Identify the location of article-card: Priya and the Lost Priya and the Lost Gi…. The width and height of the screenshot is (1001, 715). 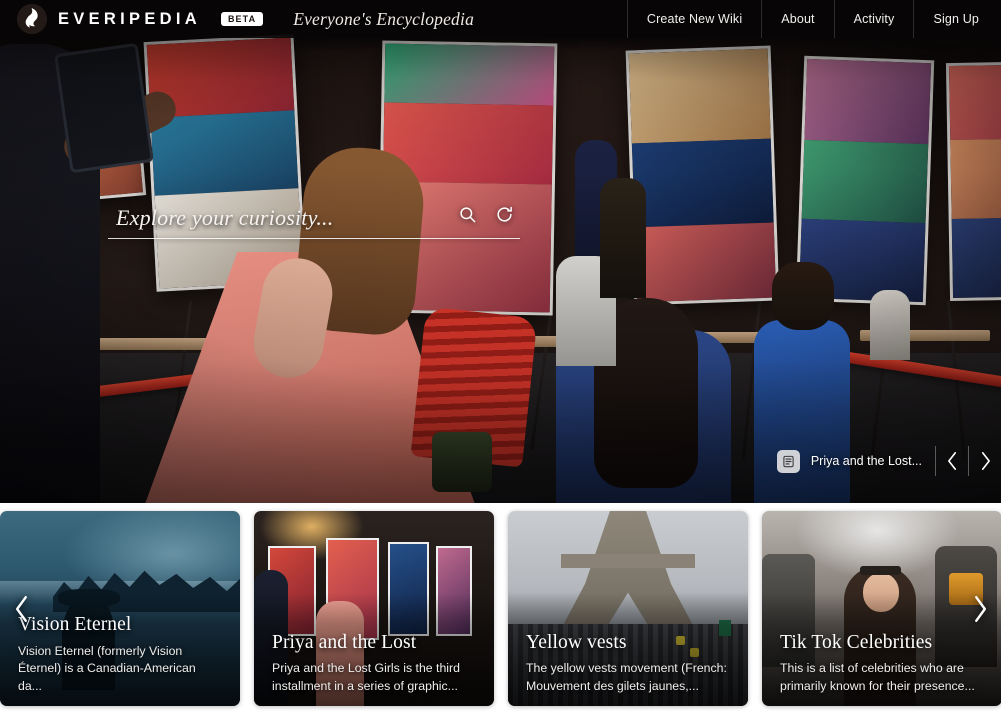
(374, 608).